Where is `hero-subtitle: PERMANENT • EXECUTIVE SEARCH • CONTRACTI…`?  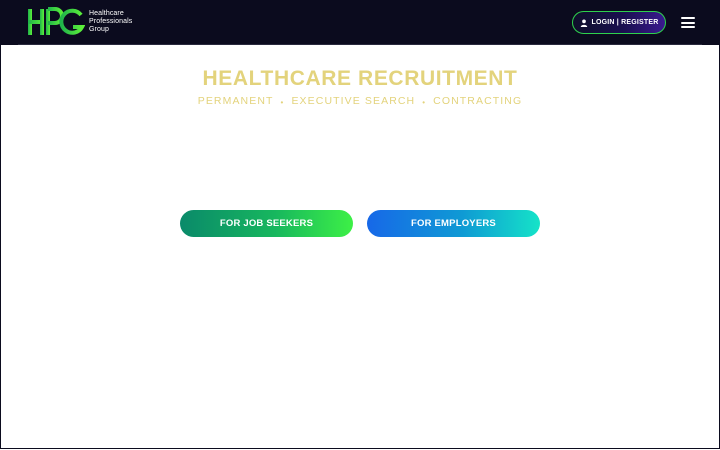 hero-subtitle: PERMANENT • EXECUTIVE SEARCH • CONTRACTI… is located at coordinates (360, 101).